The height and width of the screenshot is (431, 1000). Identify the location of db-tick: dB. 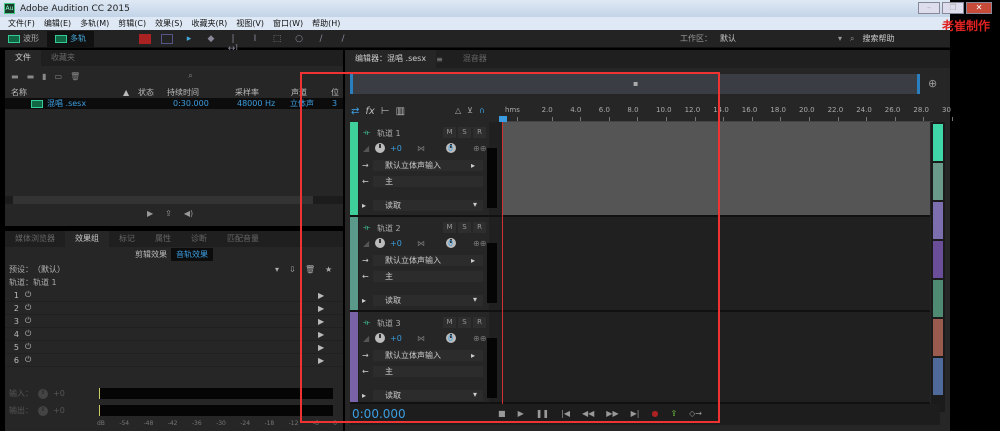
(101, 423).